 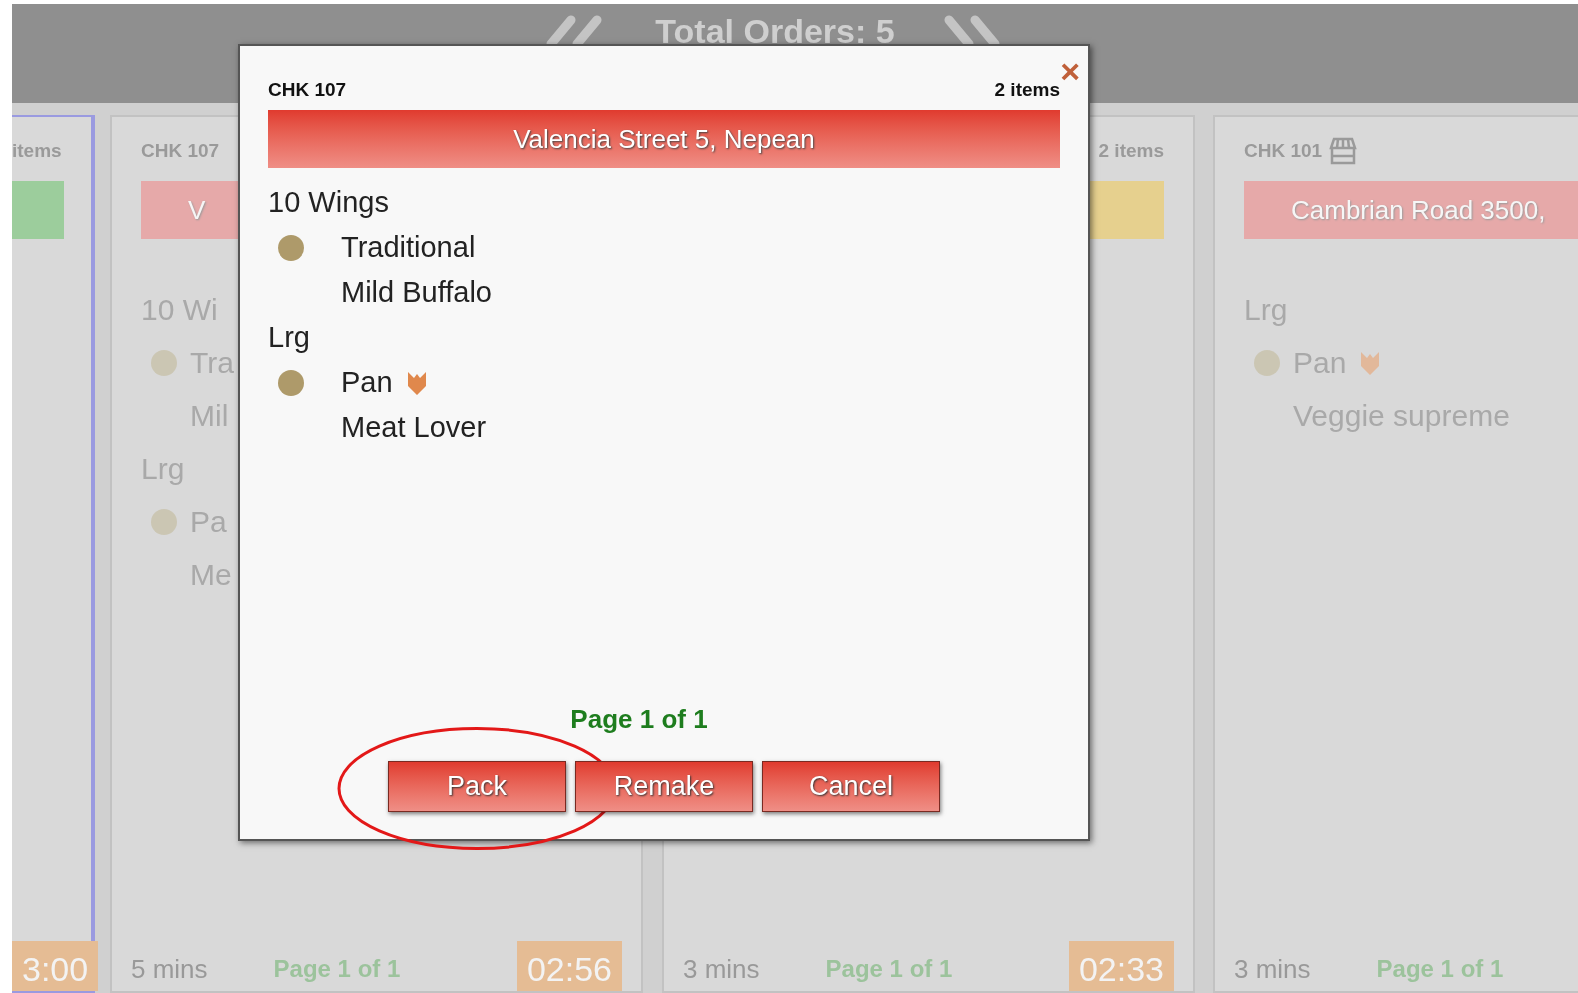 I want to click on timer: 3:00, so click(x=55, y=966).